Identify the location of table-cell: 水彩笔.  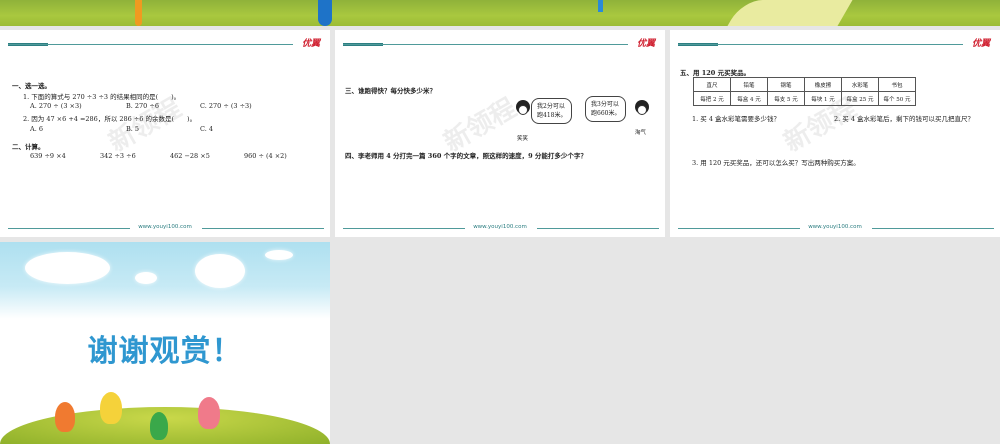
(860, 84).